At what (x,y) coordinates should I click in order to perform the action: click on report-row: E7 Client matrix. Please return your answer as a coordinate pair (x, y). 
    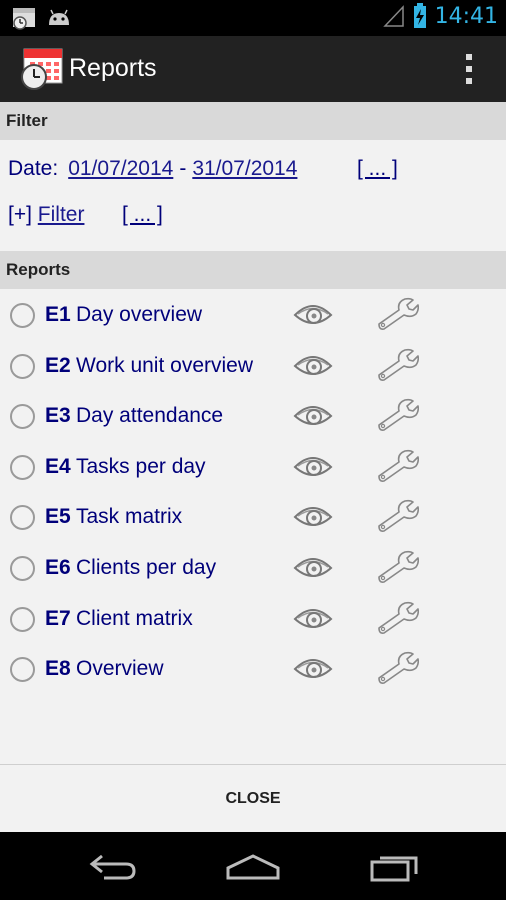
    Looking at the image, I should click on (253, 619).